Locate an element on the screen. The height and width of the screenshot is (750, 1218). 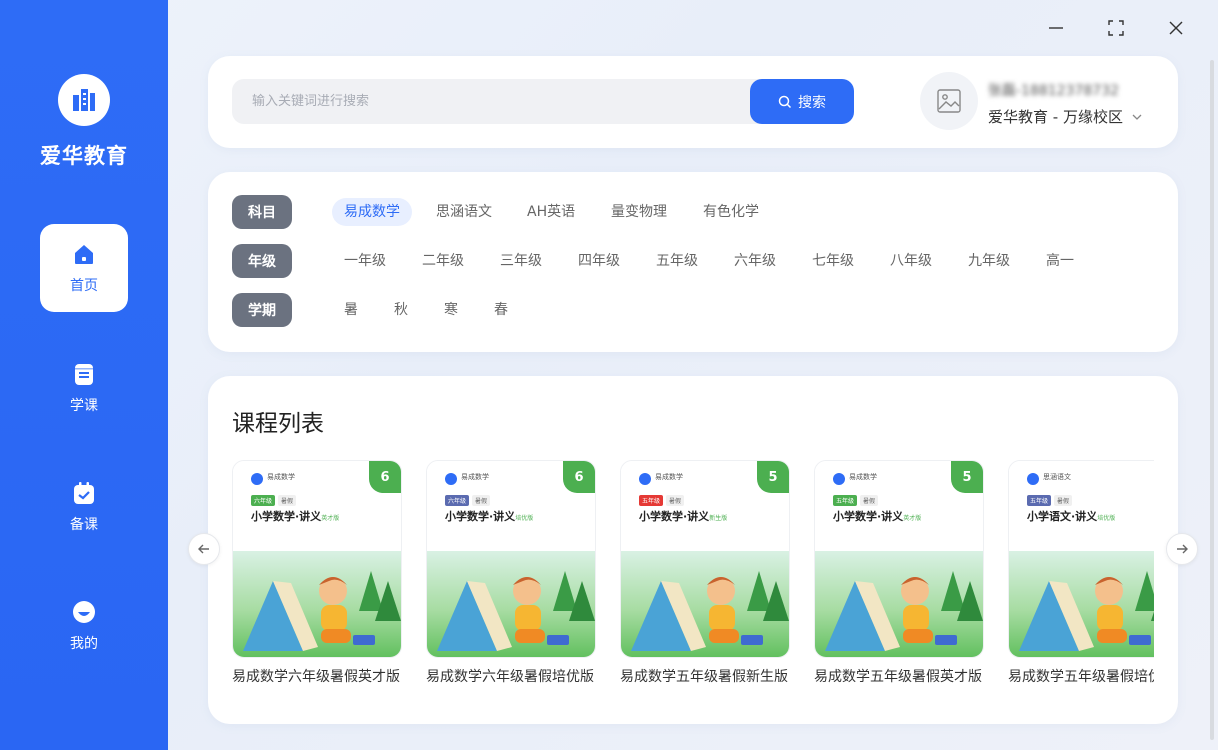
image-placeholder-icon is located at coordinates (949, 101).